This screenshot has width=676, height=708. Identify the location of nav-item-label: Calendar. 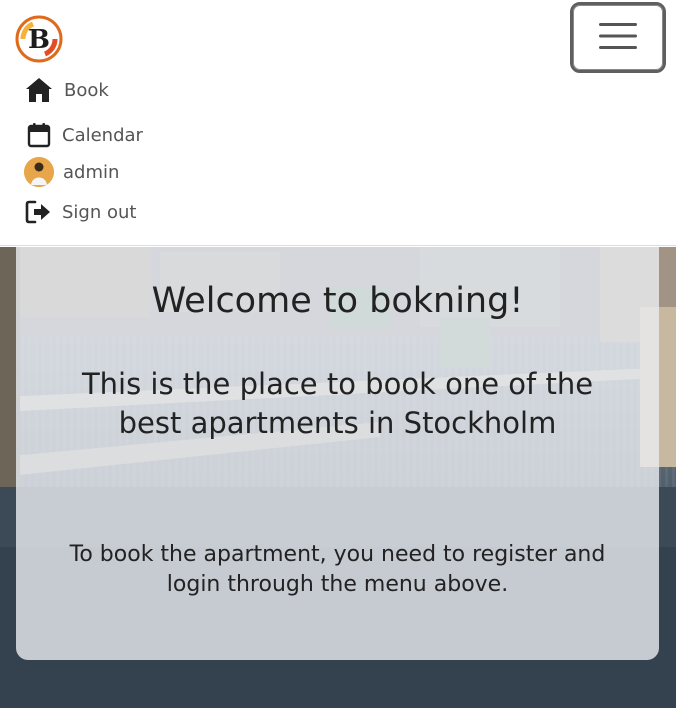
(102, 135).